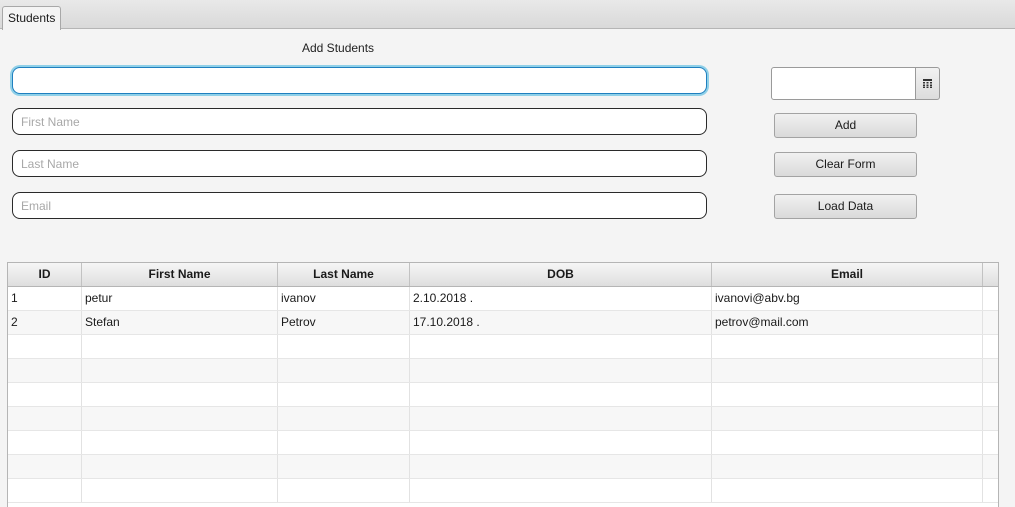 The image size is (1015, 507). Describe the element at coordinates (847, 274) in the screenshot. I see `column-header-email: Email` at that location.